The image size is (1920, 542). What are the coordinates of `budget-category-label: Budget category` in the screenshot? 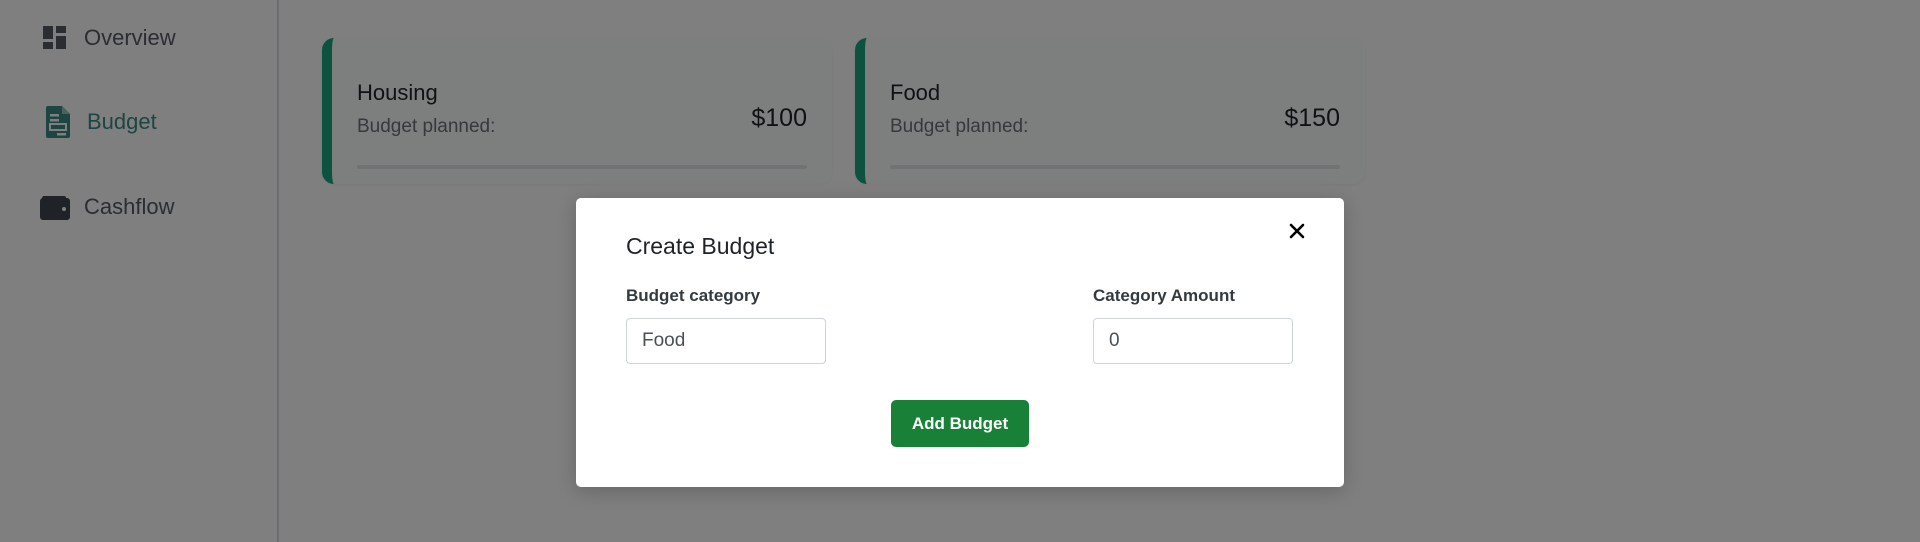 It's located at (693, 295).